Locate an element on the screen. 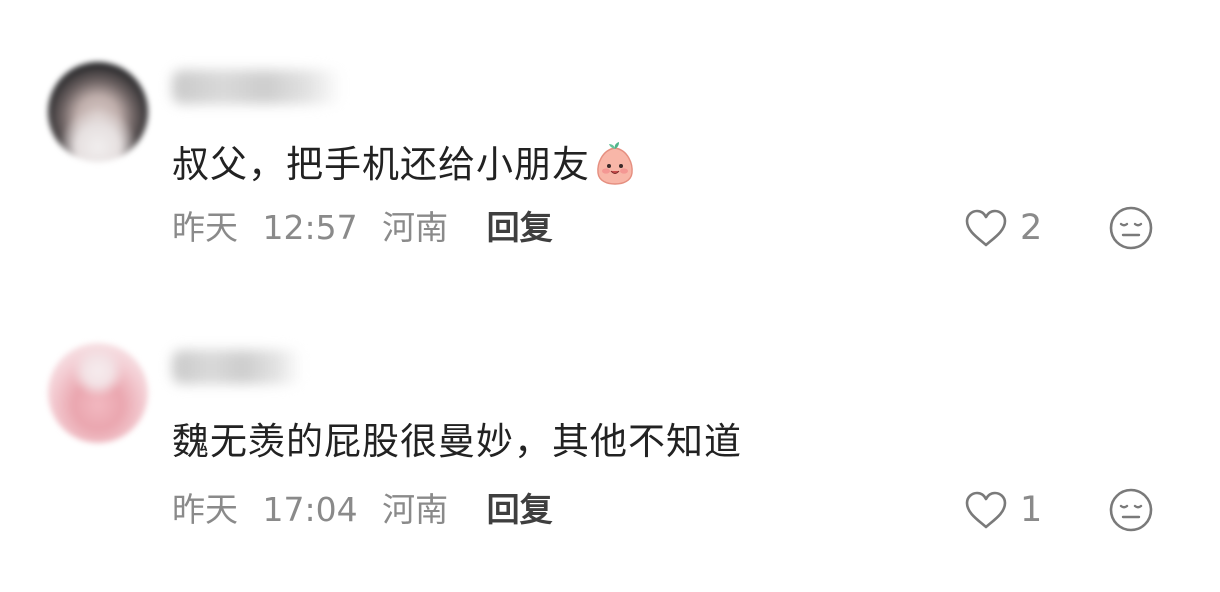 The width and height of the screenshot is (1220, 592). comment-text: 叔父，把手机还给小朋友 is located at coordinates (405, 163).